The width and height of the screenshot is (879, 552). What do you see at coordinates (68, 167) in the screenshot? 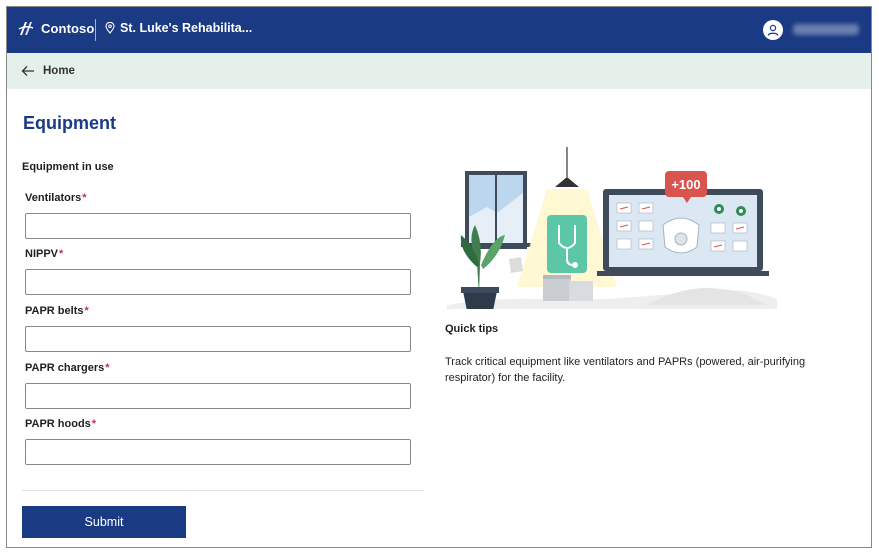
I see `section-label: Equipment in use` at bounding box center [68, 167].